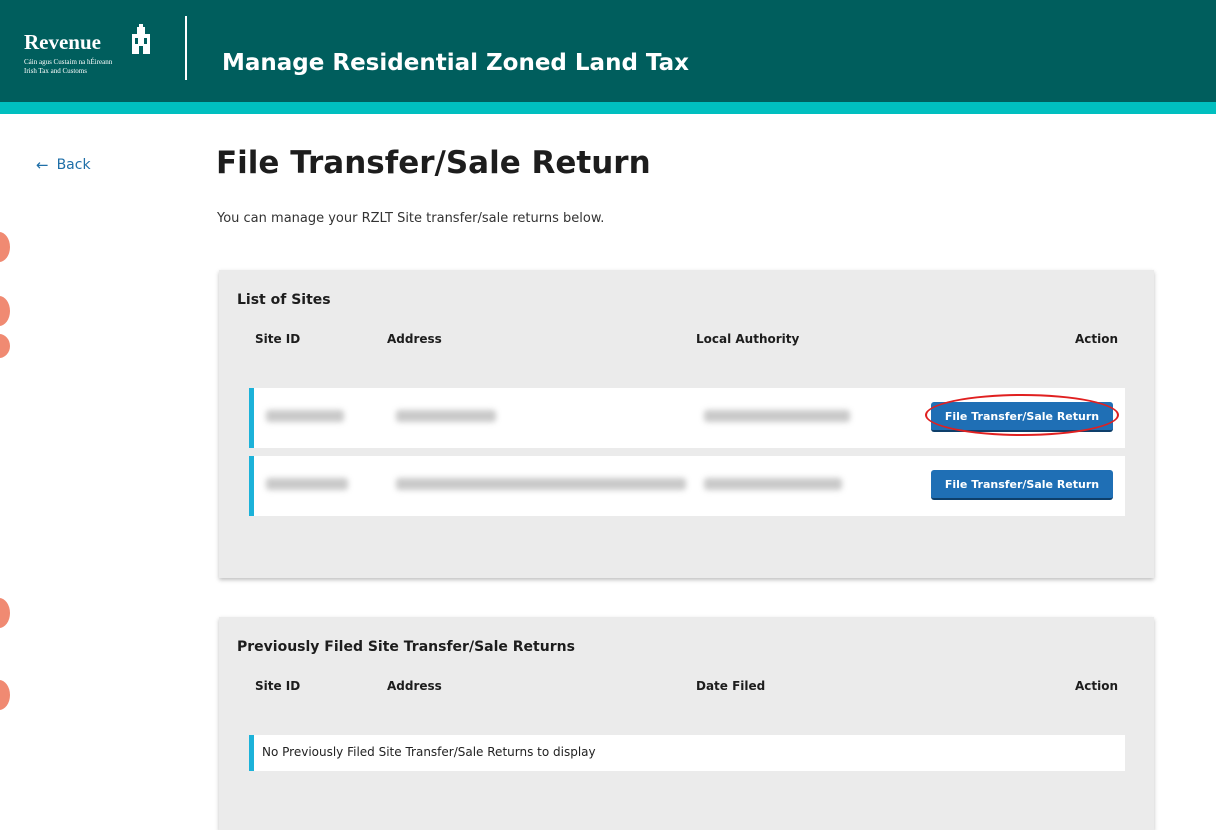 Image resolution: width=1216 pixels, height=830 pixels. Describe the element at coordinates (73, 165) in the screenshot. I see `back-label: Back` at that location.